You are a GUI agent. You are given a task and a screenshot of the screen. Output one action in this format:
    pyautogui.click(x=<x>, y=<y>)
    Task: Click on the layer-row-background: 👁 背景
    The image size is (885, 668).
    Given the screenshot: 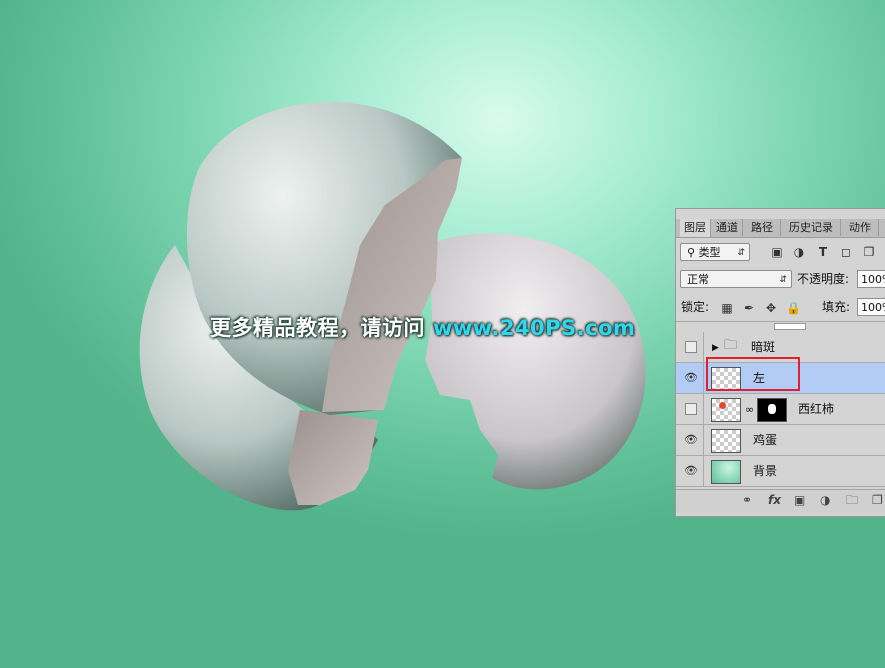 What is the action you would take?
    pyautogui.click(x=780, y=471)
    